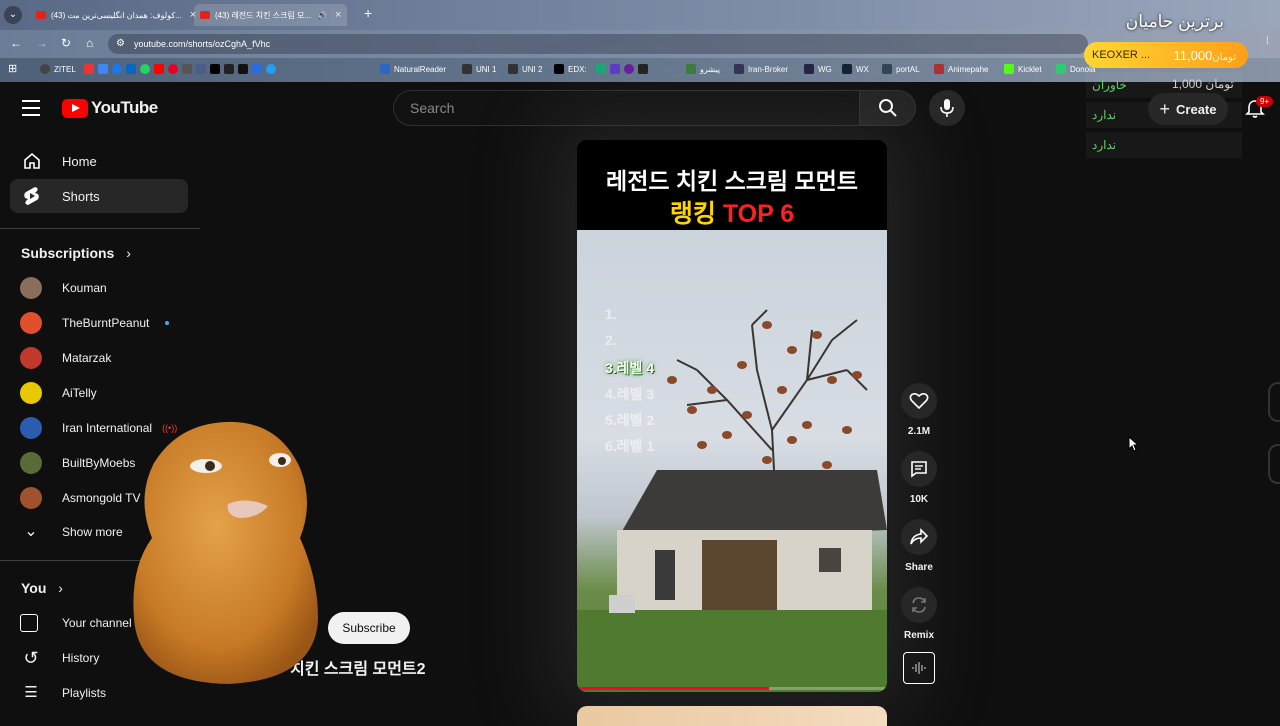  What do you see at coordinates (901, 69) in the screenshot?
I see `bookmark-item: portAL` at bounding box center [901, 69].